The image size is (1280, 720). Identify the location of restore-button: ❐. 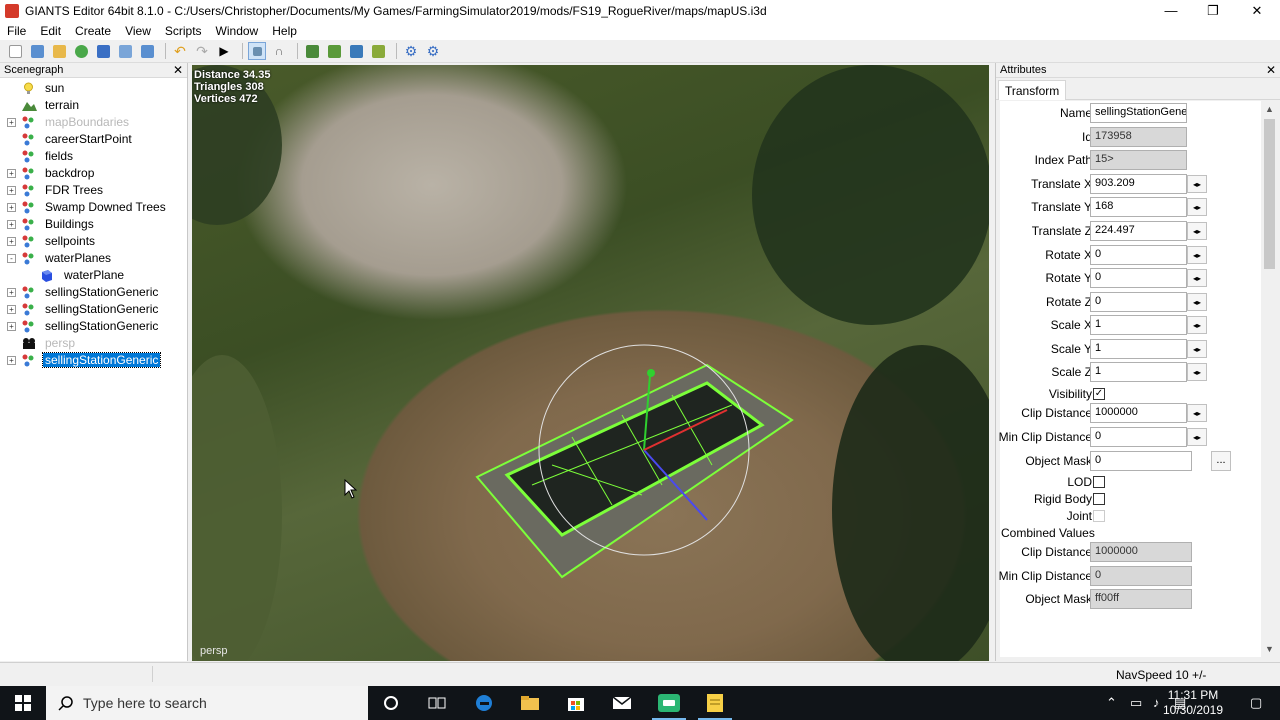
(1213, 10).